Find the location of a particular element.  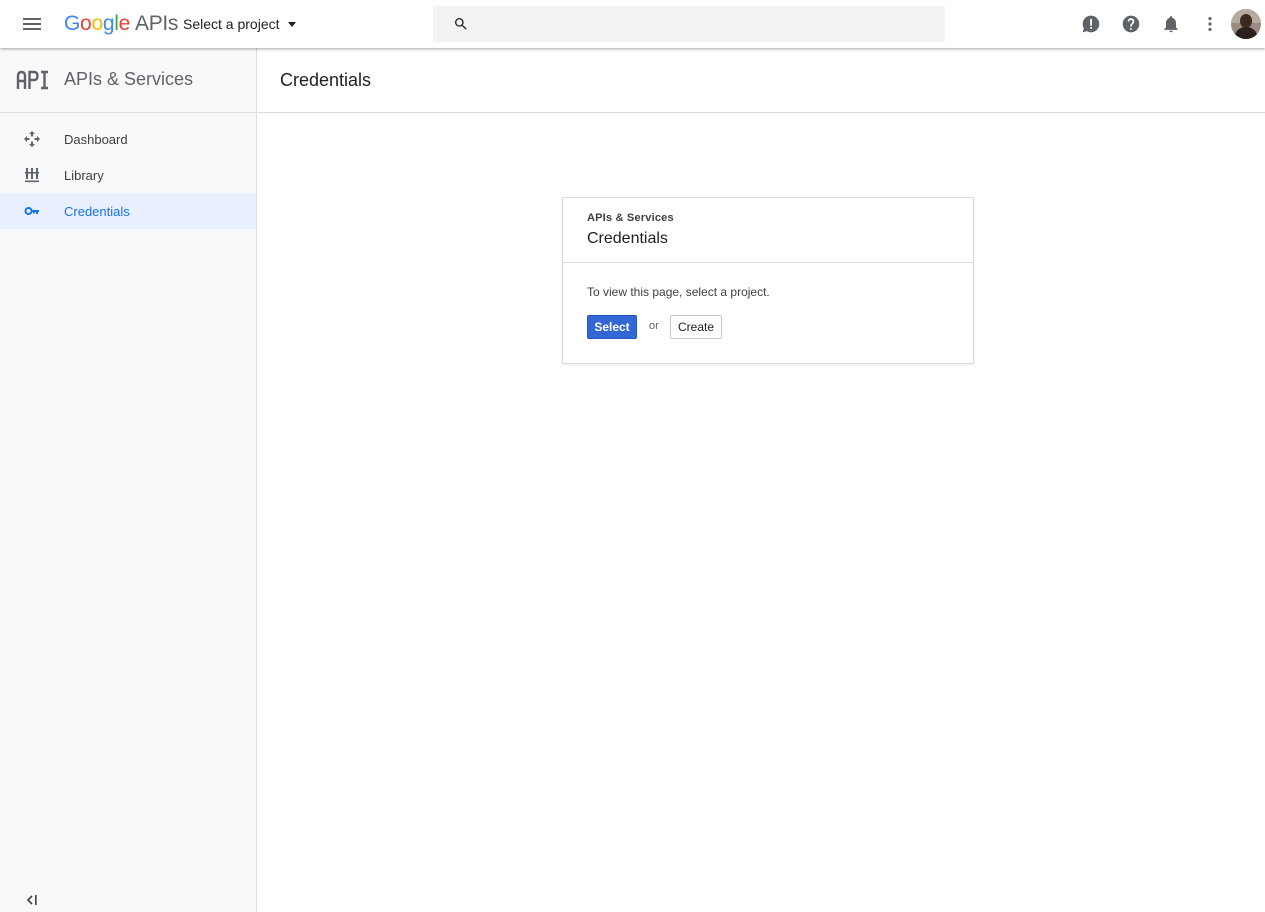

project-selector: Select a project is located at coordinates (239, 24).